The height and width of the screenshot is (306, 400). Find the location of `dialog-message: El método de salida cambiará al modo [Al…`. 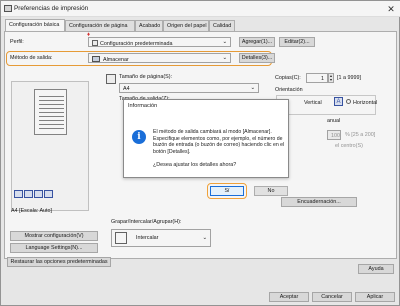

dialog-message: El método de salida cambiará al modo [Al… is located at coordinates (219, 142).